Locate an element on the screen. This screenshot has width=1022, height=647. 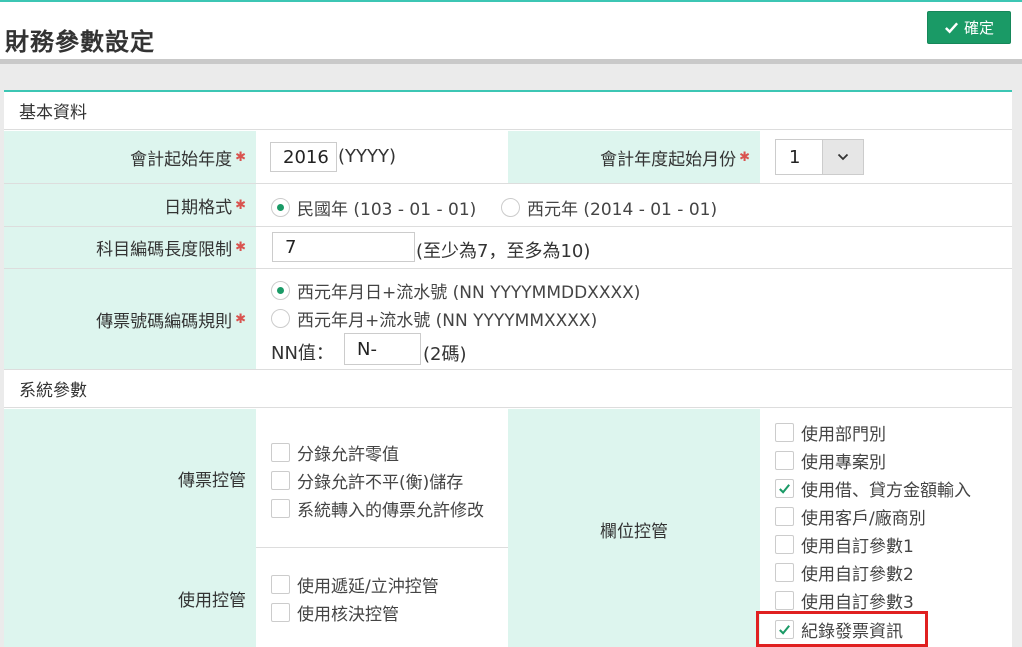
field-control-label: 欄位控管 is located at coordinates (634, 528).